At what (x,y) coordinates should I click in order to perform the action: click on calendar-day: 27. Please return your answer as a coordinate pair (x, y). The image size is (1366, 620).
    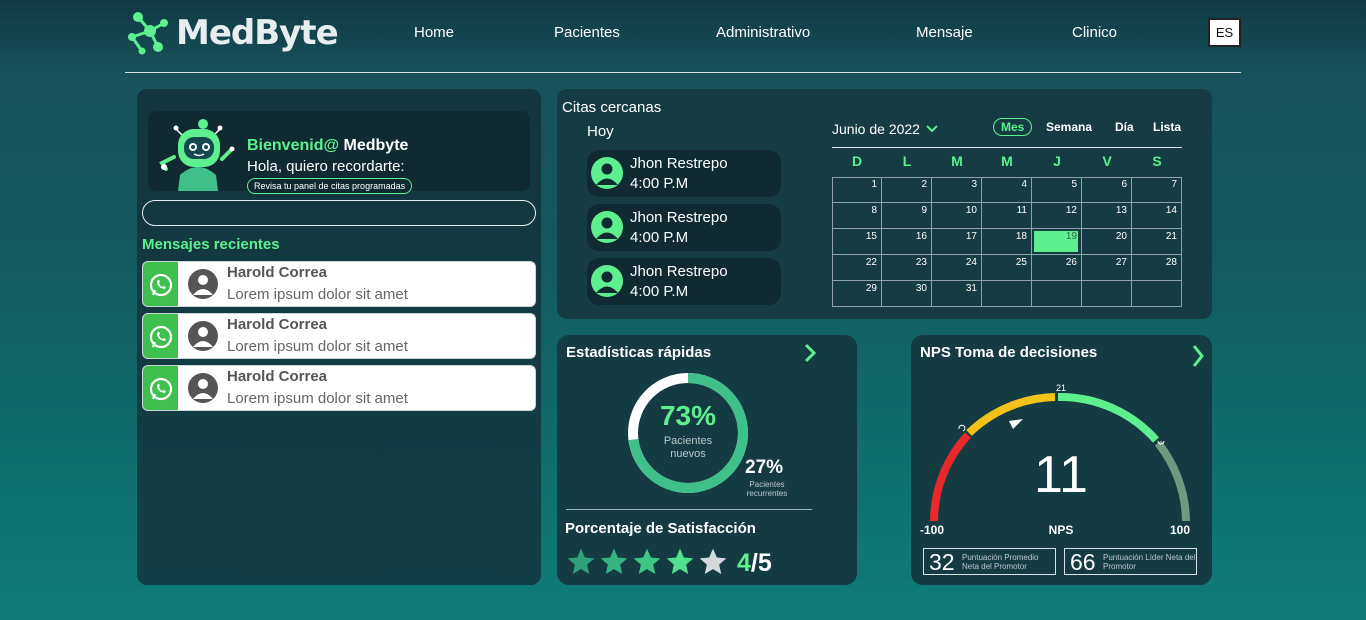
    Looking at the image, I should click on (1107, 268).